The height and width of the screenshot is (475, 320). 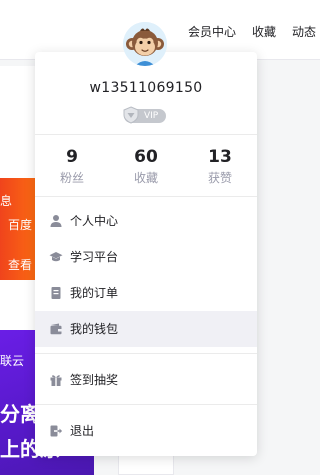 I want to click on banner-link: 查看, so click(x=20, y=264).